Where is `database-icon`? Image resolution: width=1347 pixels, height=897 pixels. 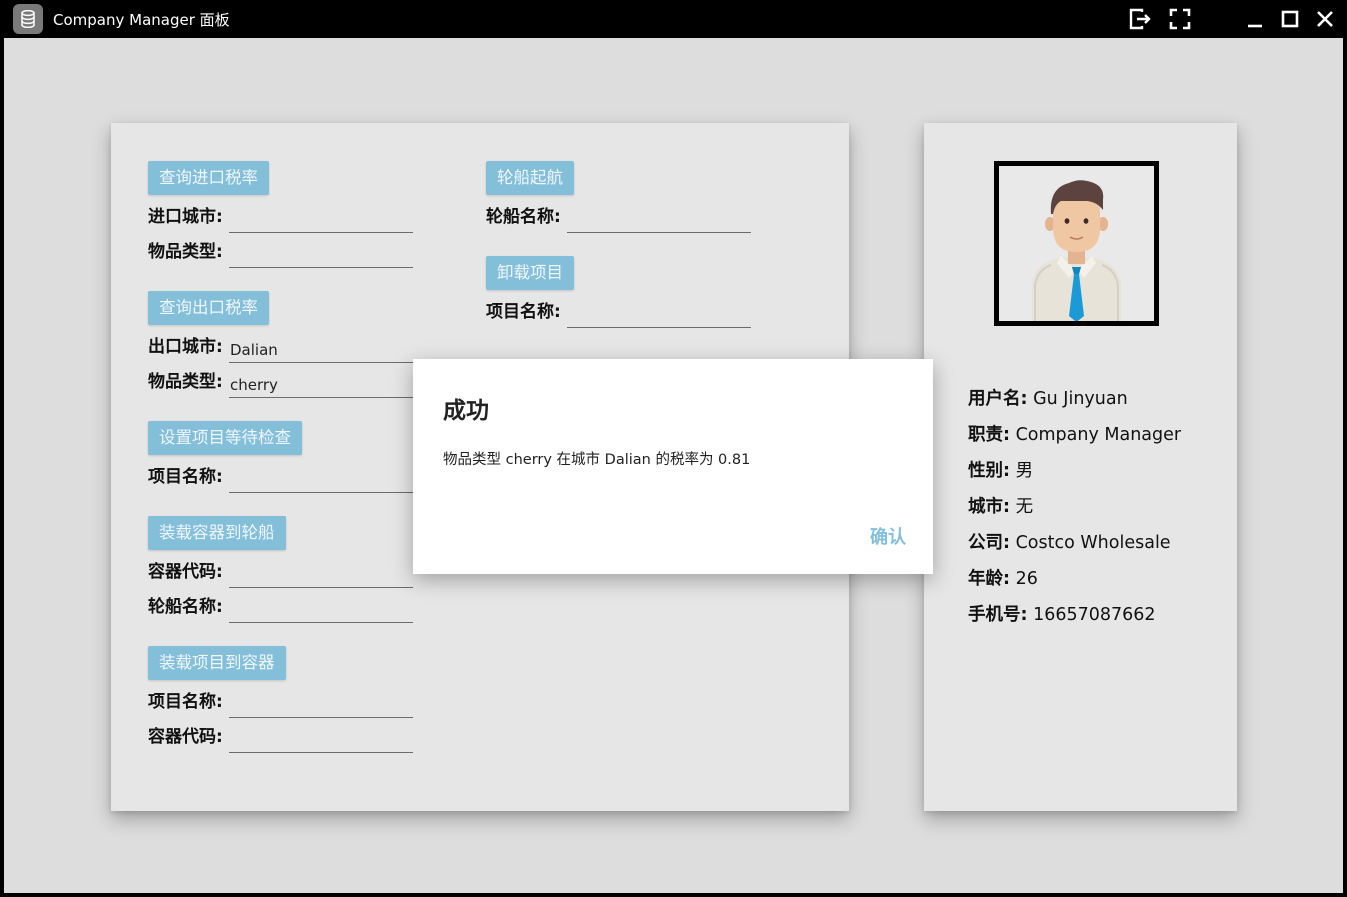 database-icon is located at coordinates (28, 19).